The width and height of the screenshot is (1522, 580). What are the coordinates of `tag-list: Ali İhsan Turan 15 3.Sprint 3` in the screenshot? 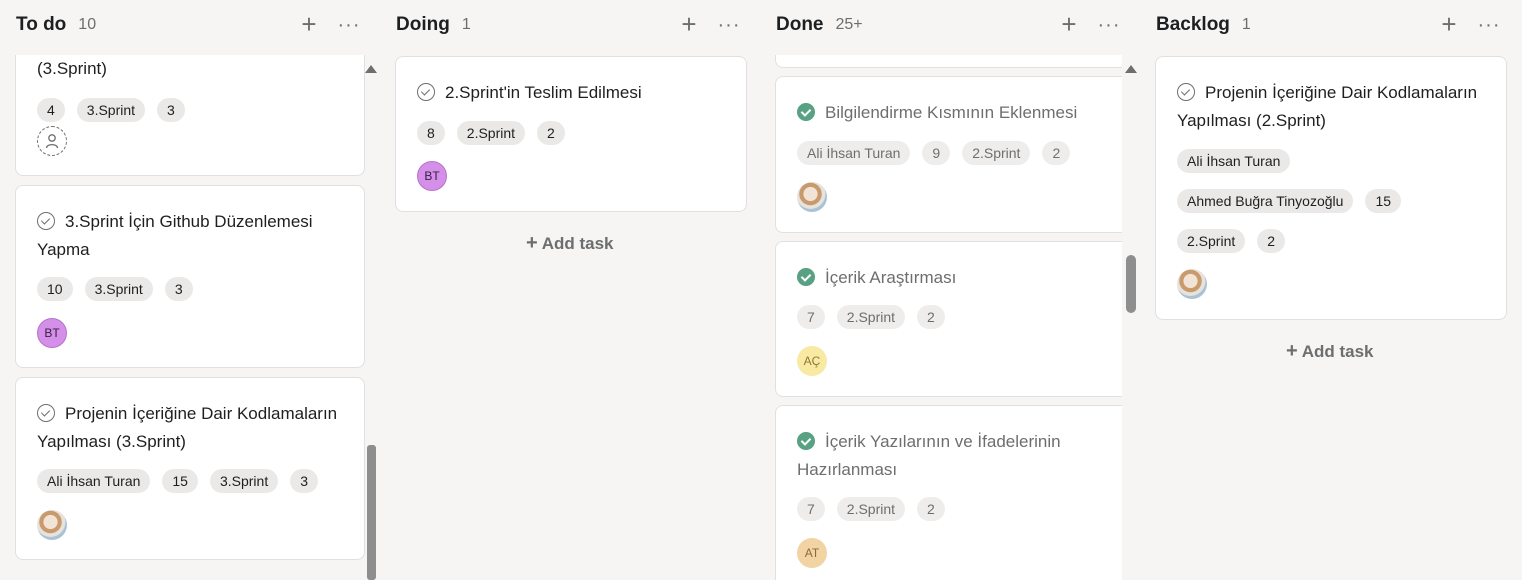 It's located at (178, 481).